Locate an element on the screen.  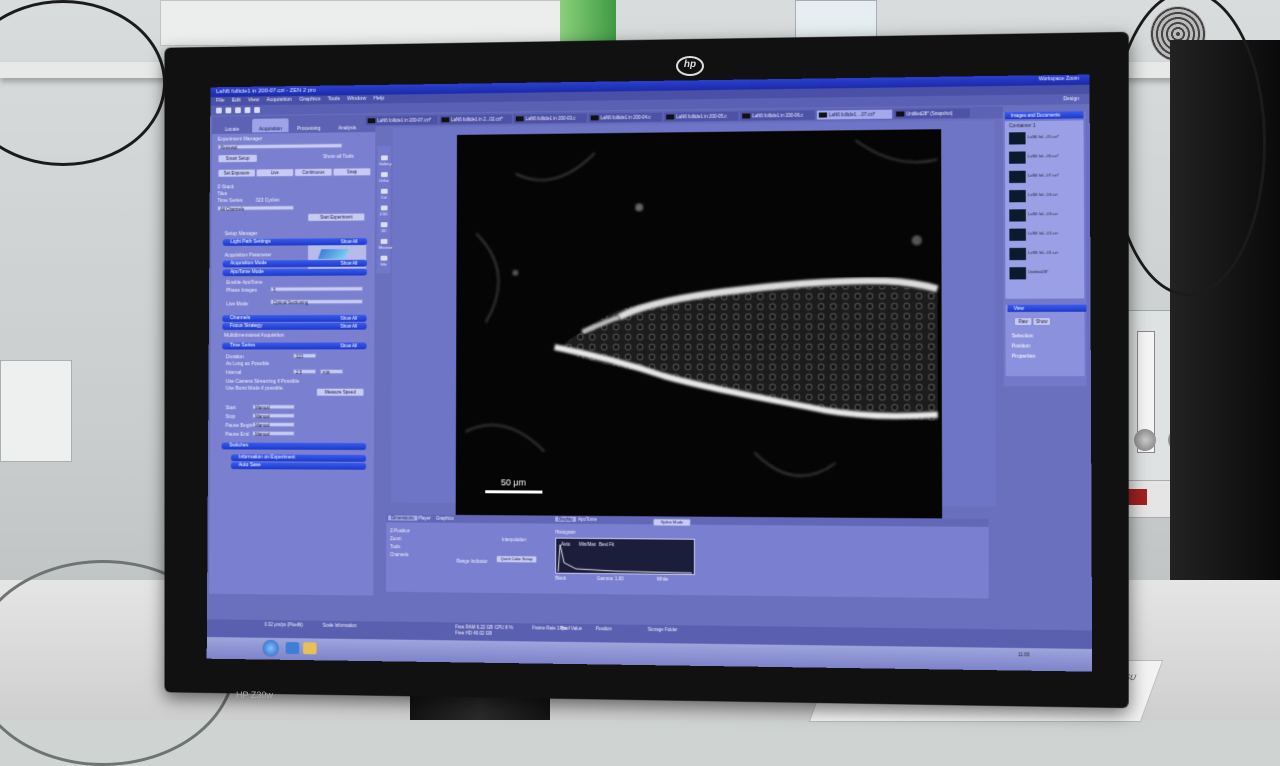
pause-begin-select: Manual is located at coordinates (273, 424).